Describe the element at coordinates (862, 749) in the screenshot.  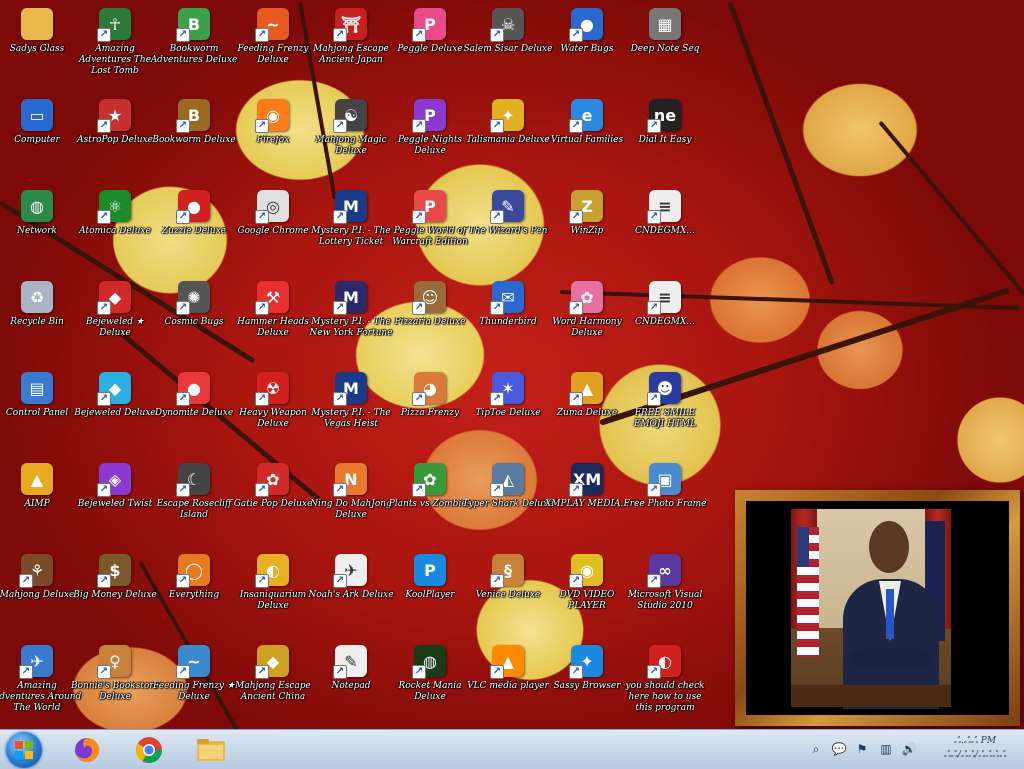
I see `flag-tray-icon: ⚑` at that location.